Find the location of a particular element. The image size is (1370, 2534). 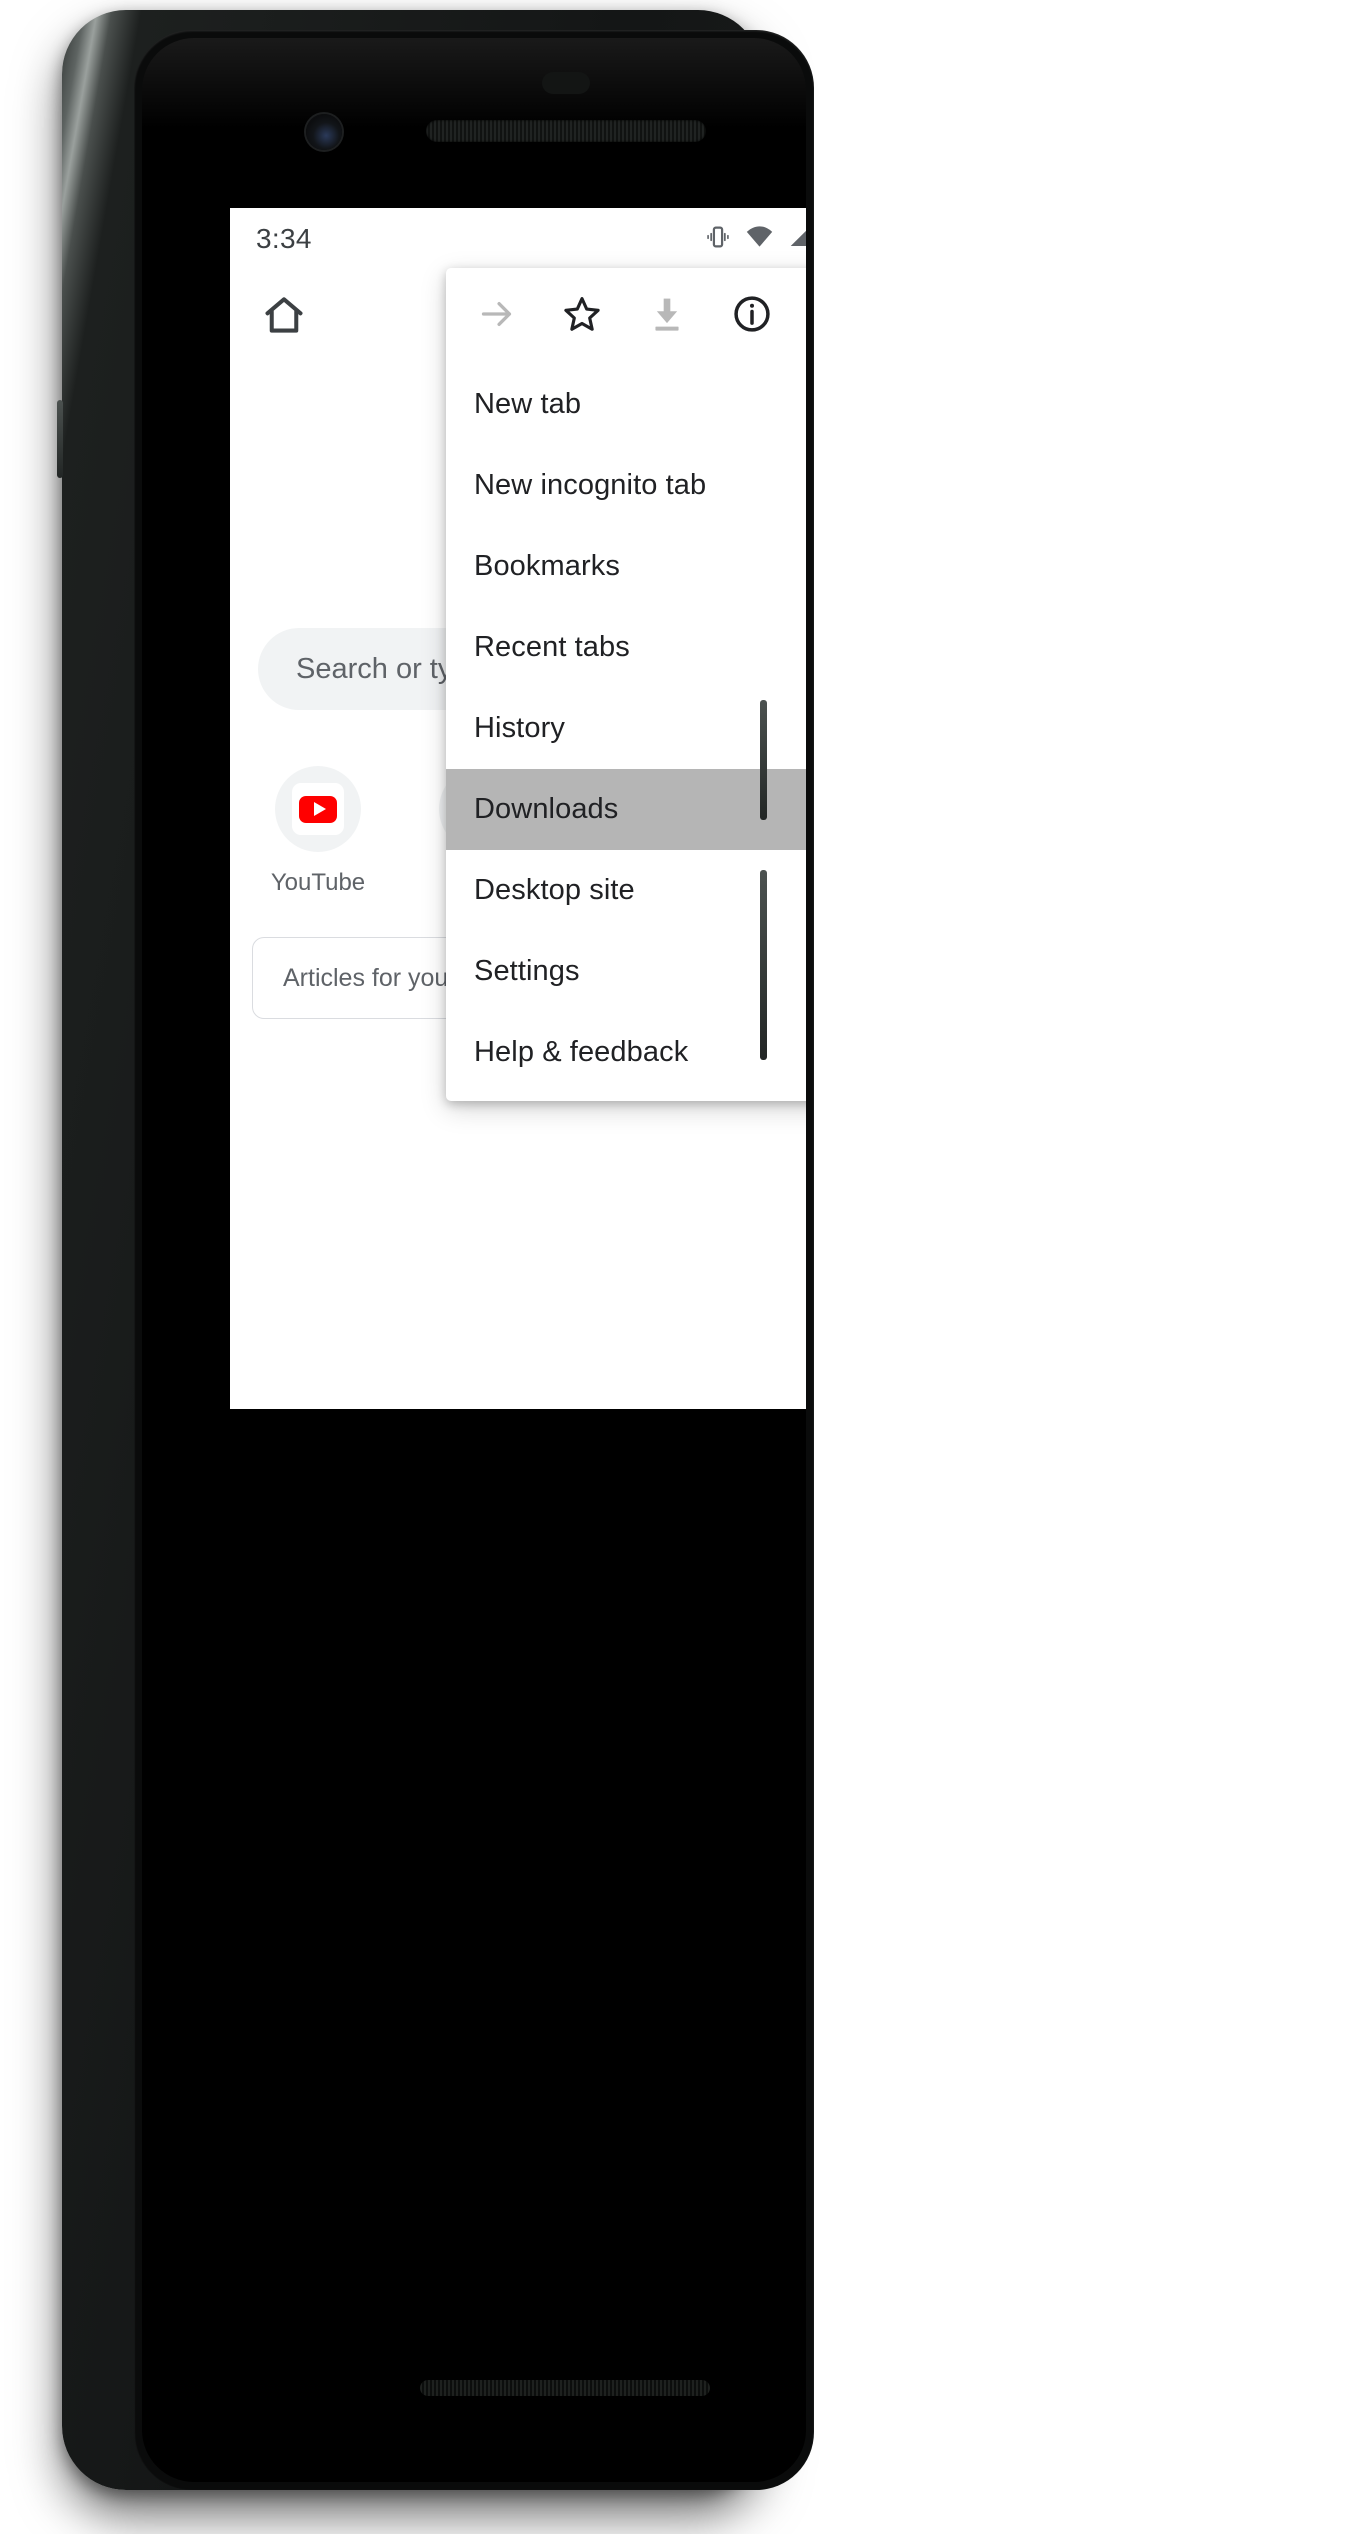

forward-button is located at coordinates (497, 316).